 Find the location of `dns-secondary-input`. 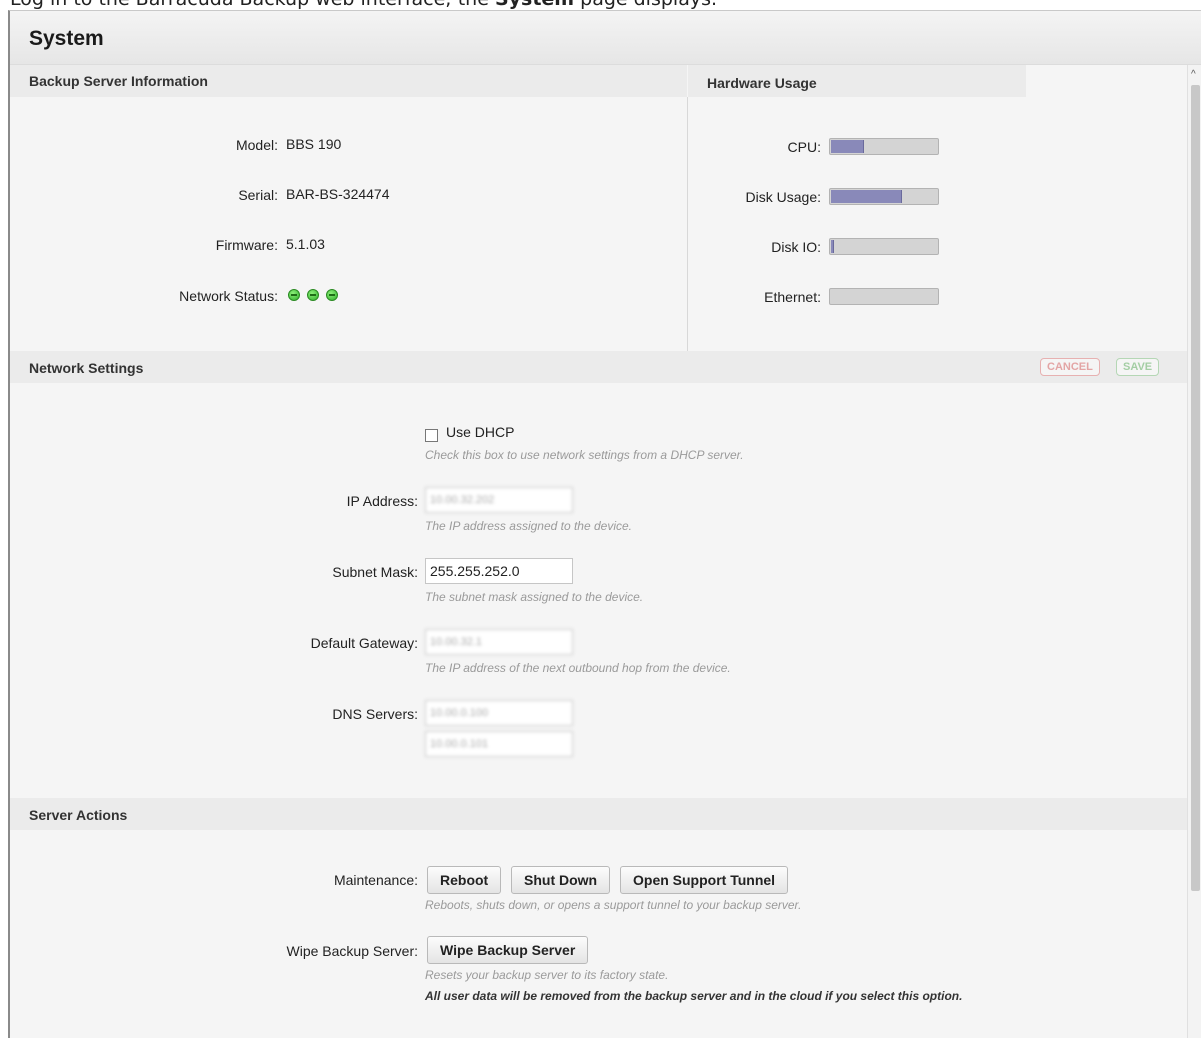

dns-secondary-input is located at coordinates (499, 744).